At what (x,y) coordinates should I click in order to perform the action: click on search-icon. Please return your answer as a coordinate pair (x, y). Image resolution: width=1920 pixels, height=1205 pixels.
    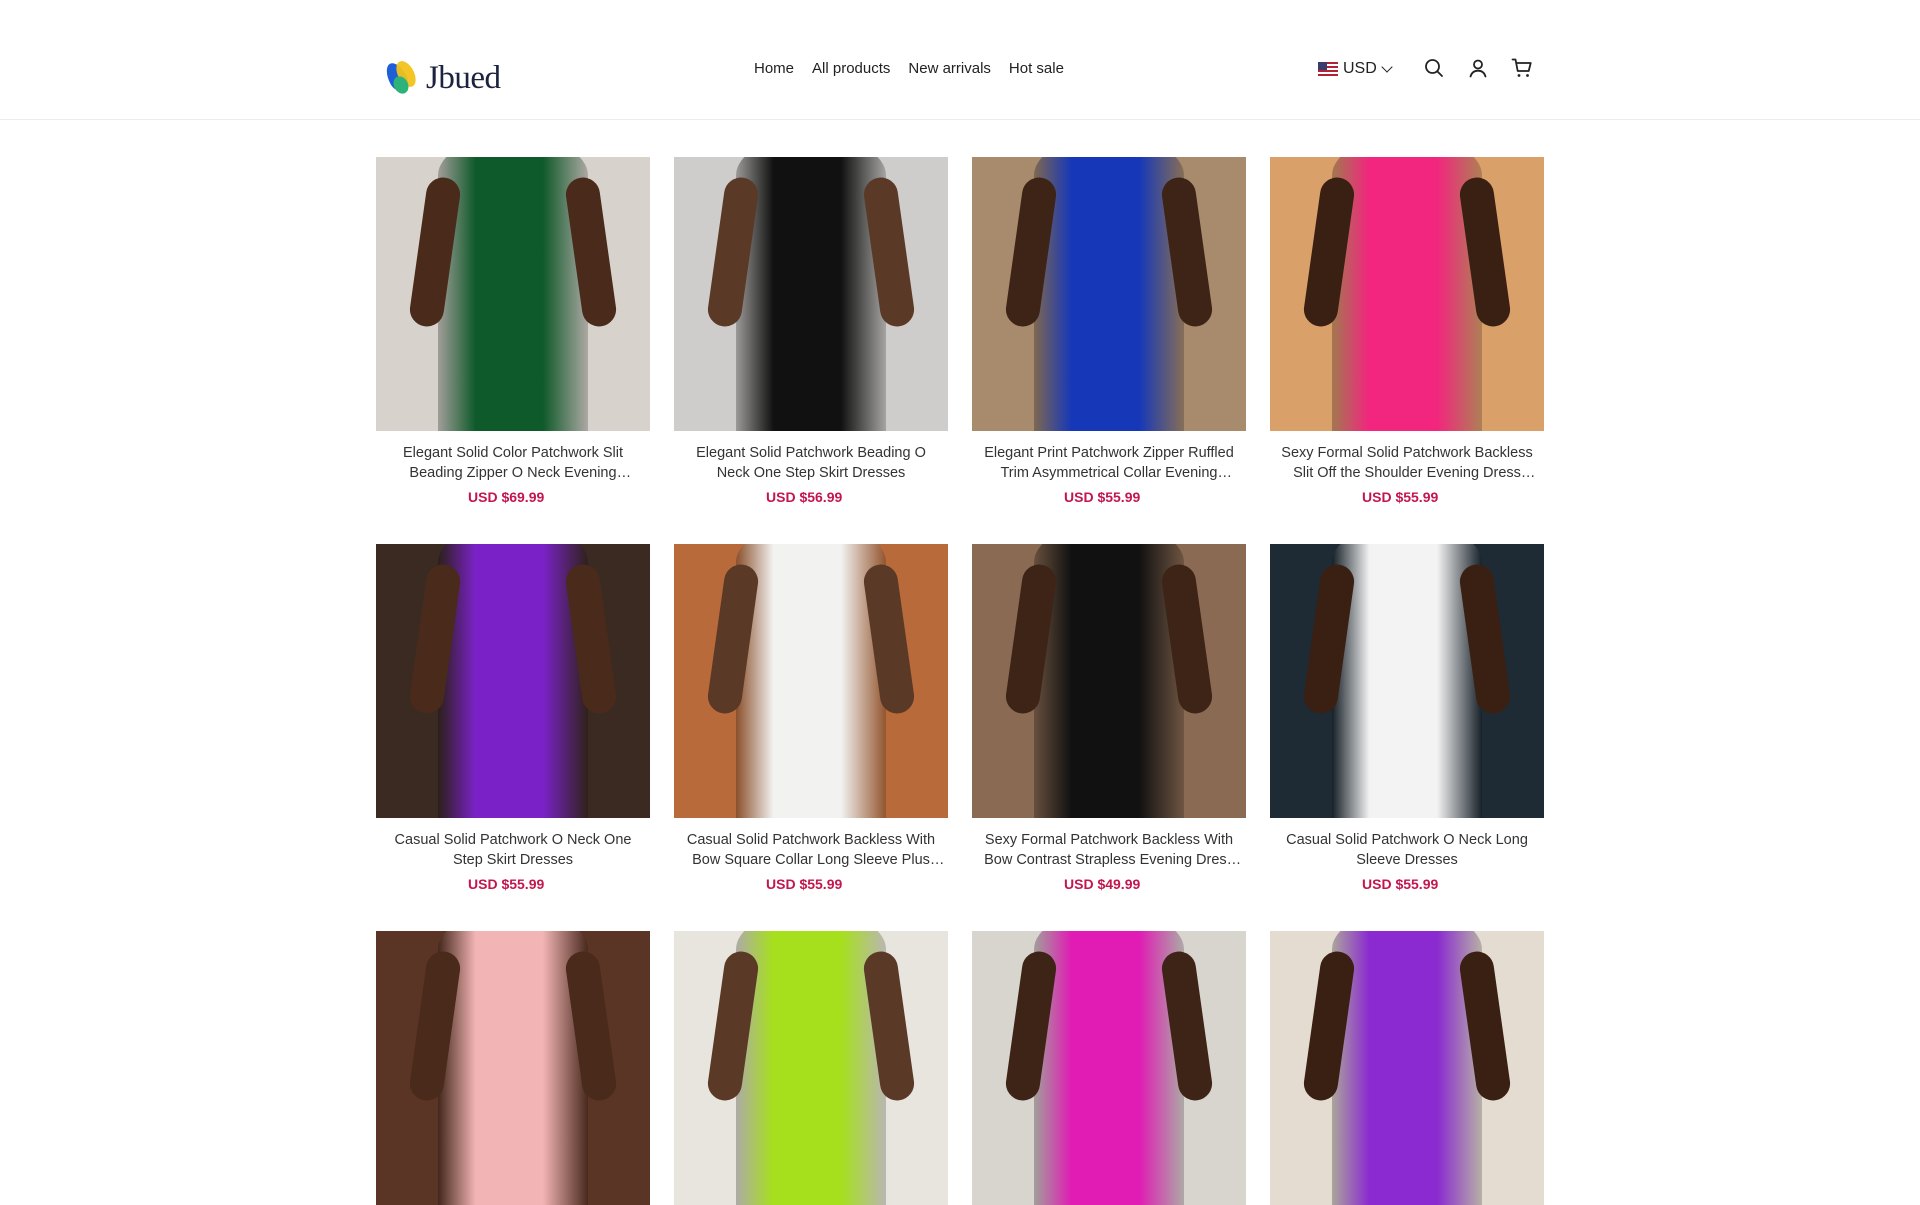
    Looking at the image, I should click on (1434, 68).